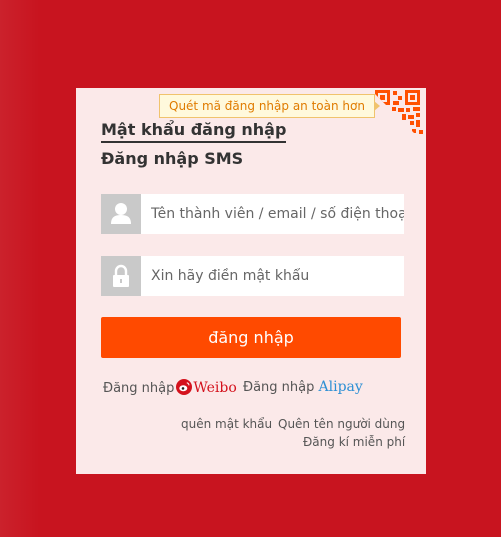 Image resolution: width=501 pixels, height=537 pixels. I want to click on weibo-brand: Weibo, so click(215, 388).